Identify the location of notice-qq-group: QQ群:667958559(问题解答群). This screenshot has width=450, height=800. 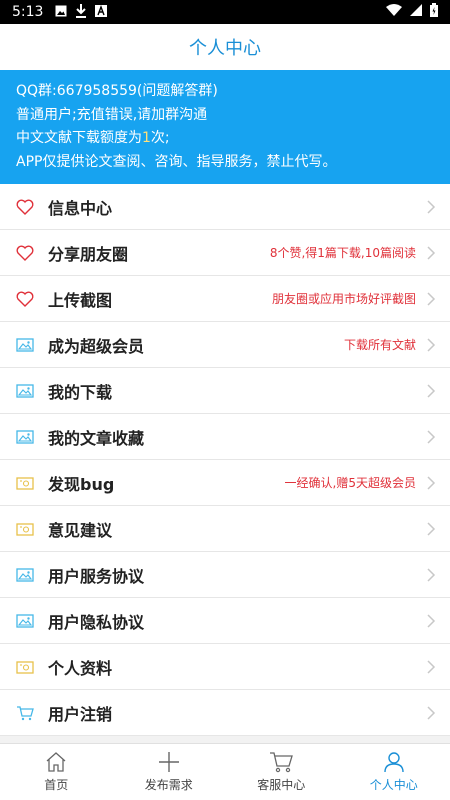
(117, 91).